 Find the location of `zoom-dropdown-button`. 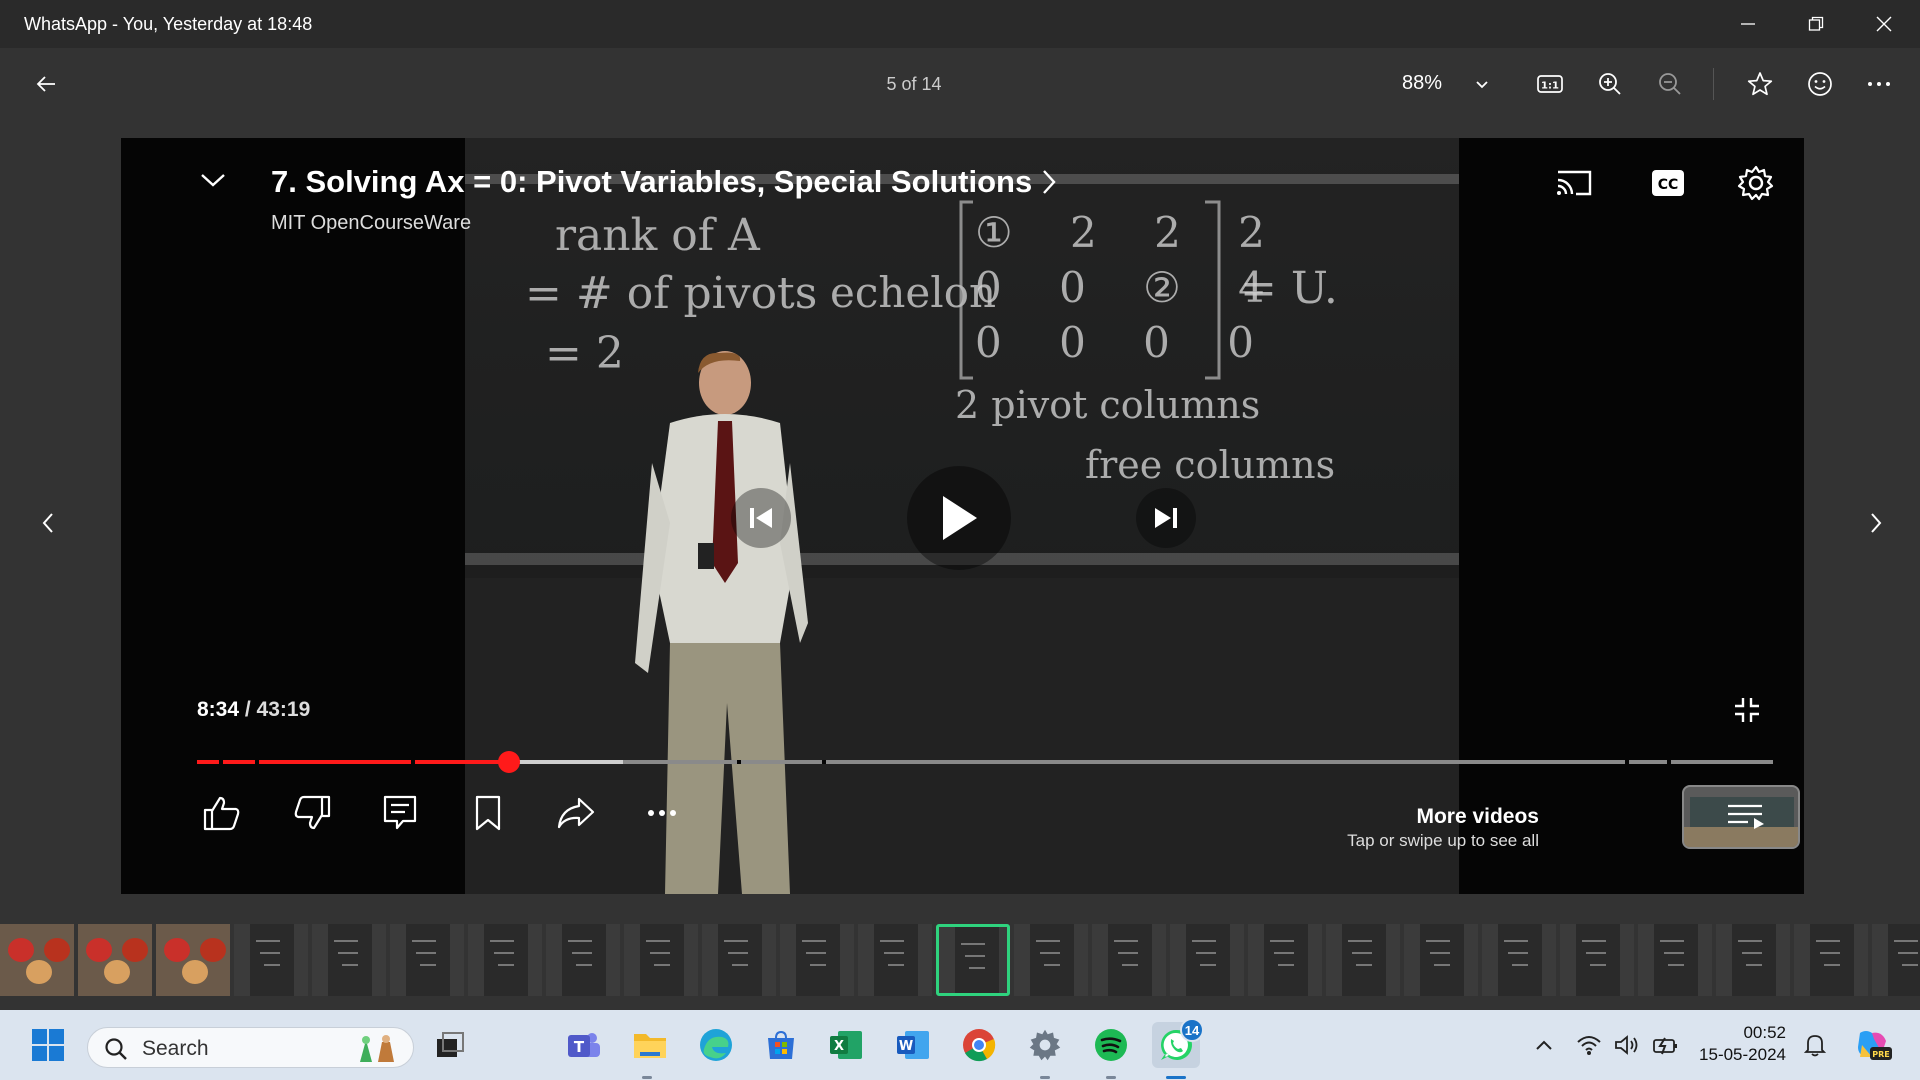

zoom-dropdown-button is located at coordinates (1482, 84).